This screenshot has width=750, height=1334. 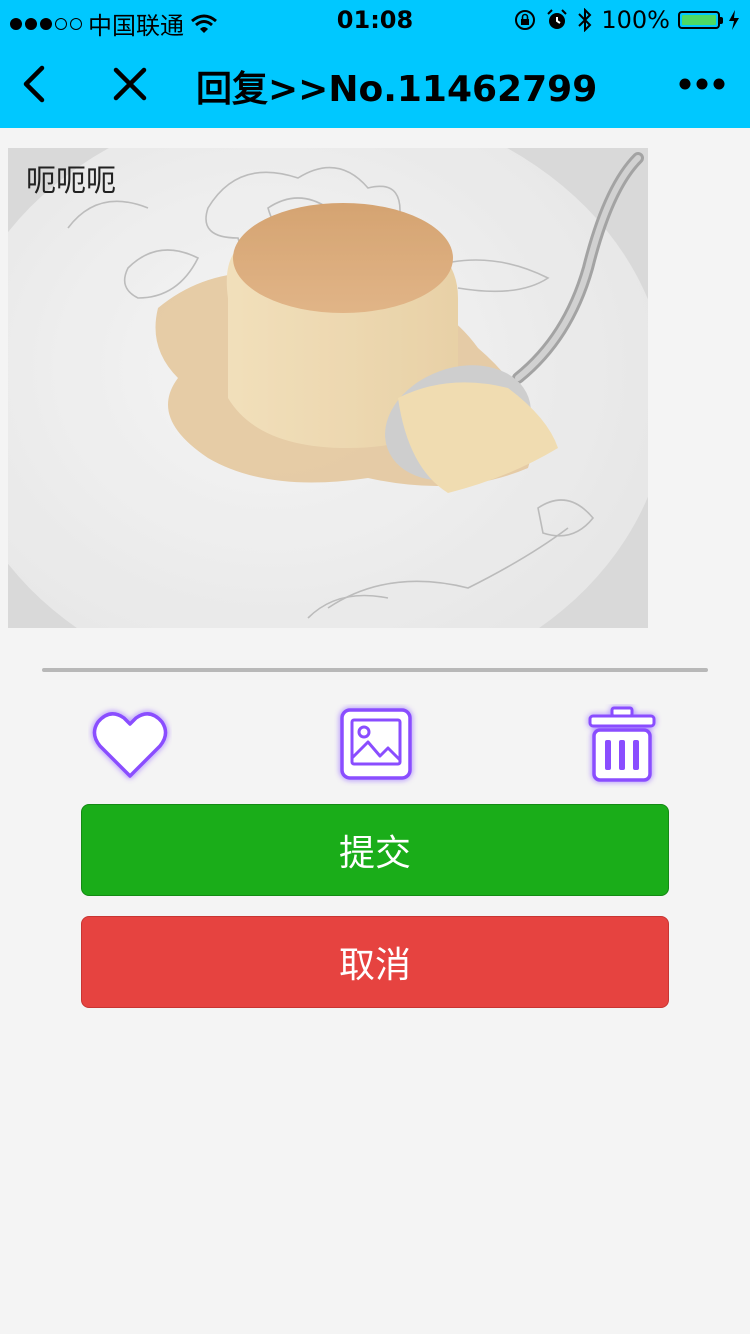 I want to click on navigation-bar: 回复>>No.11462799, so click(x=375, y=84).